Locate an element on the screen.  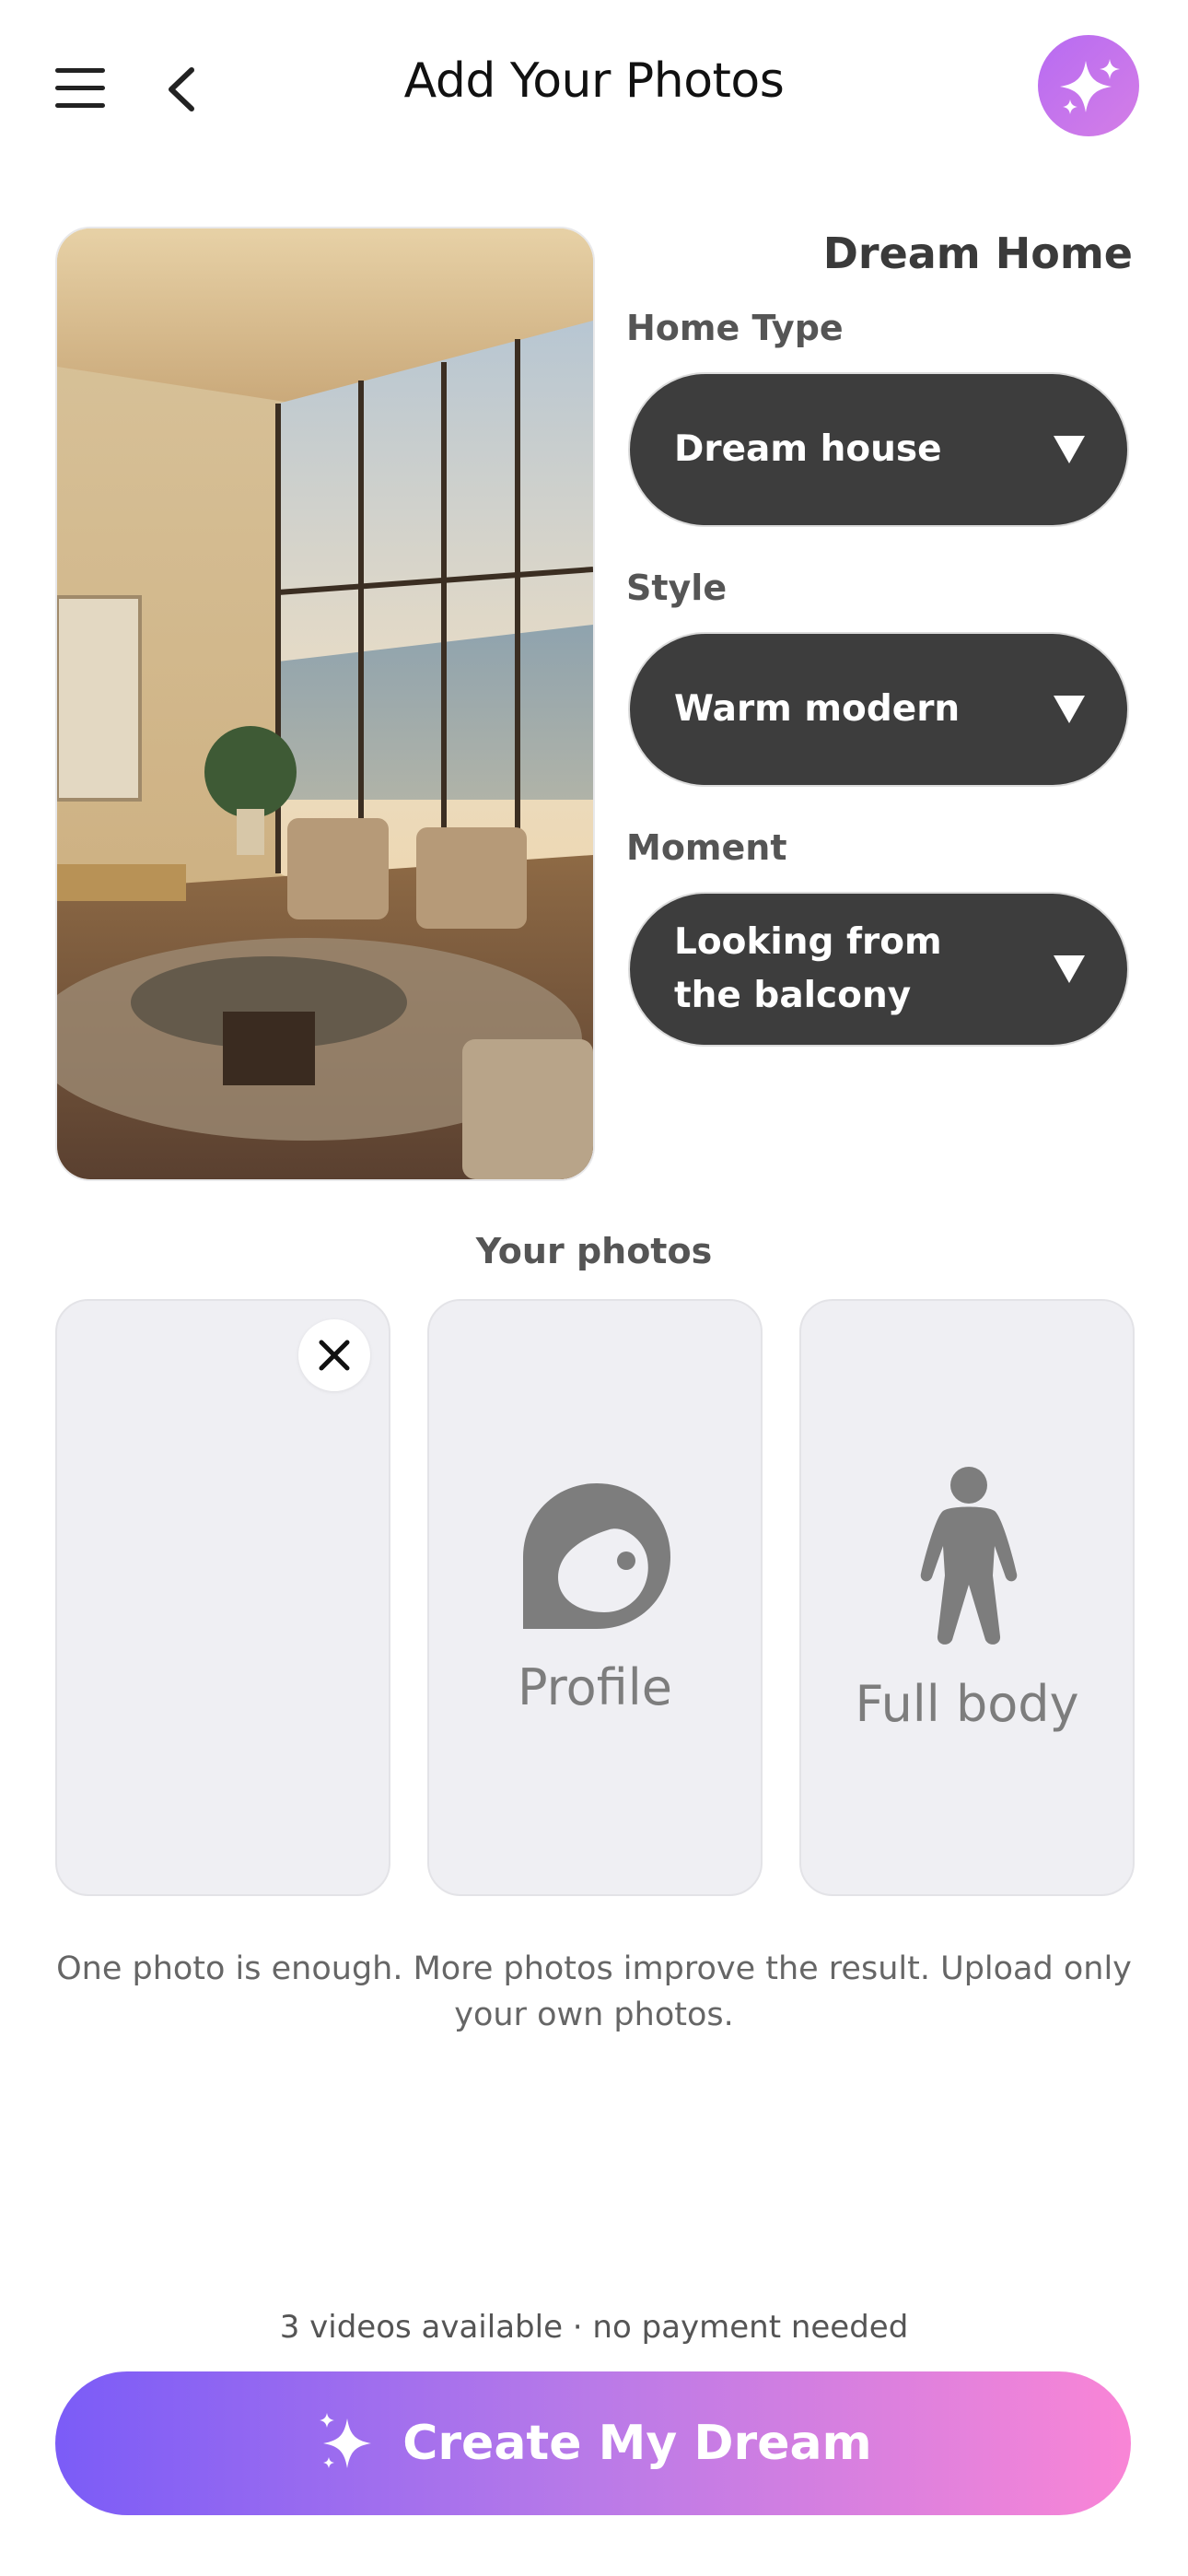
menu-button is located at coordinates (80, 88).